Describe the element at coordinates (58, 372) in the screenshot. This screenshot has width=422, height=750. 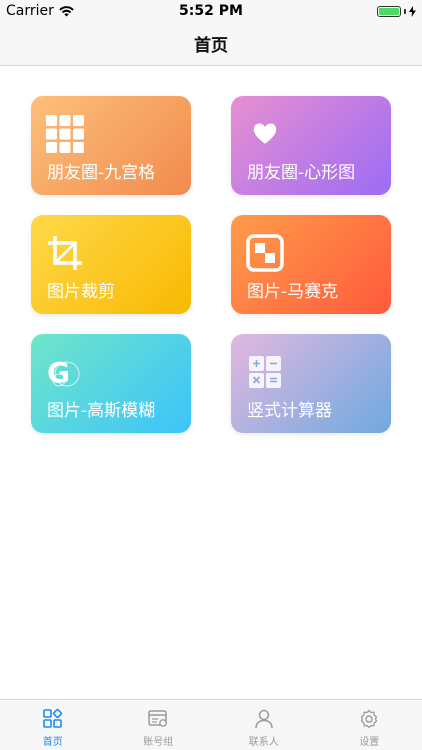
I see `svg-text: G` at that location.